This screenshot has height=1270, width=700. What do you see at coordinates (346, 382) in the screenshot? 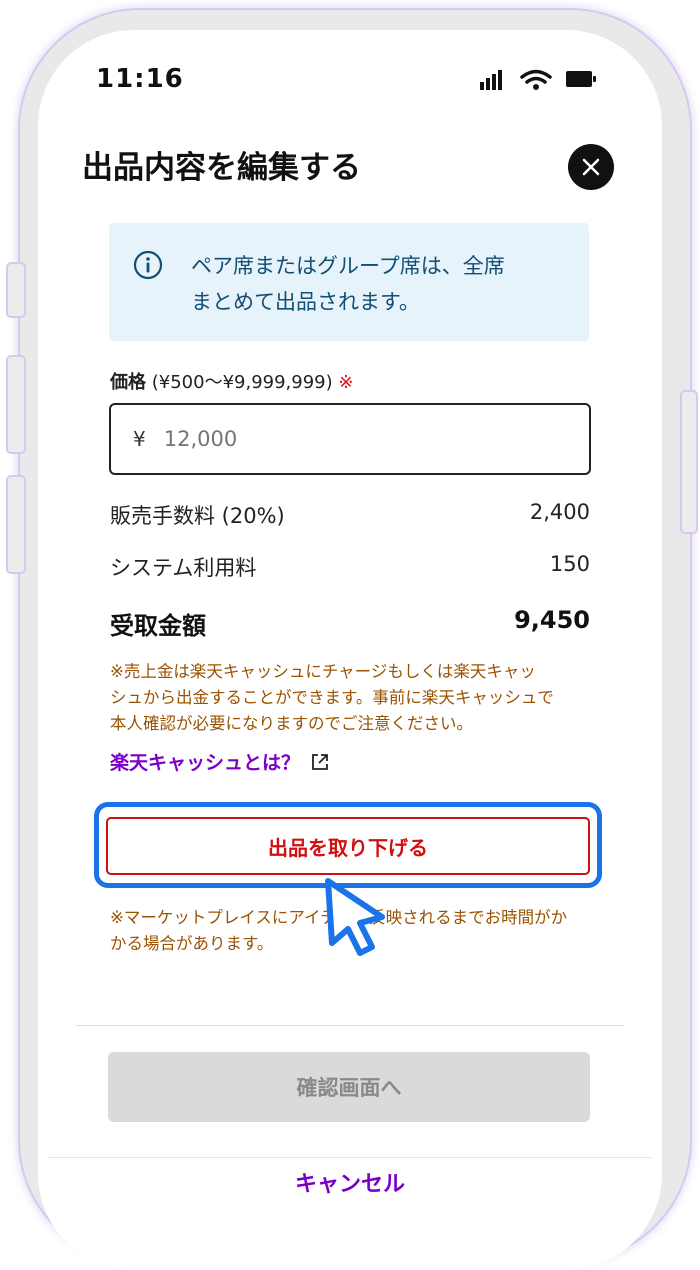
I see `required-mark: ※` at bounding box center [346, 382].